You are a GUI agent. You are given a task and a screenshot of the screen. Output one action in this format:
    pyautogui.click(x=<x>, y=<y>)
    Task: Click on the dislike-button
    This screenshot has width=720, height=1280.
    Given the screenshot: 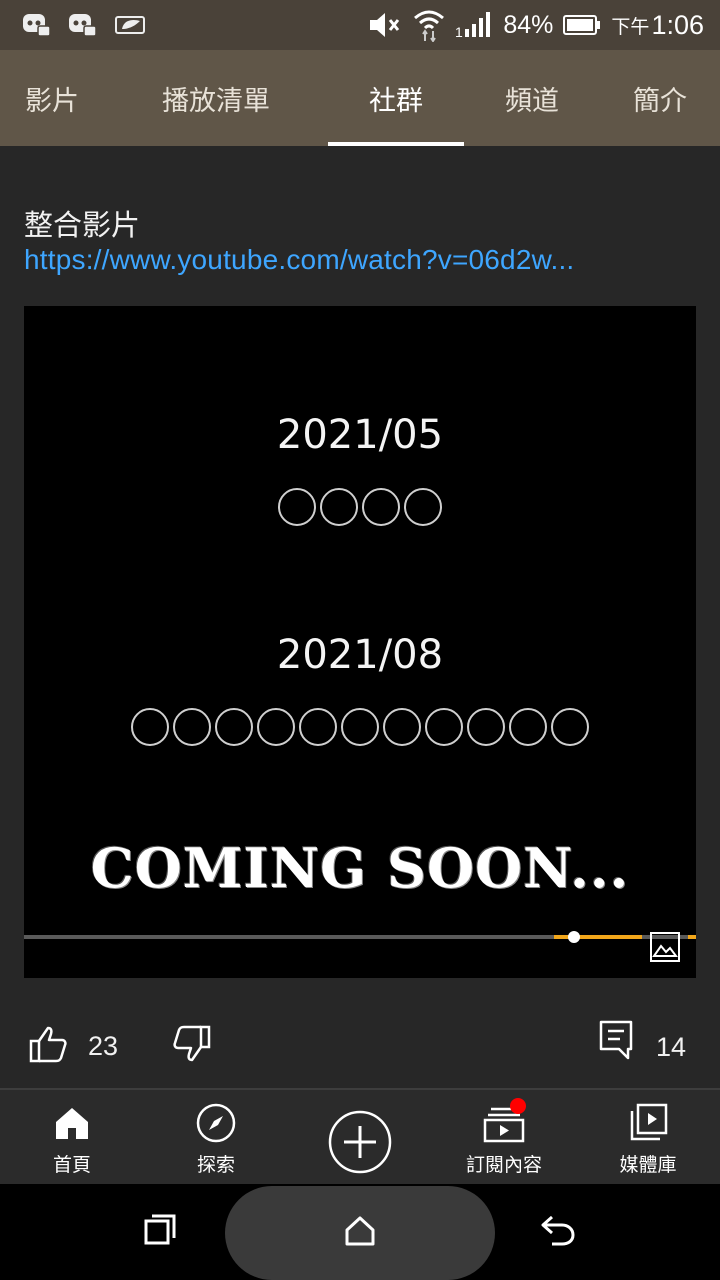 What is the action you would take?
    pyautogui.click(x=192, y=1046)
    